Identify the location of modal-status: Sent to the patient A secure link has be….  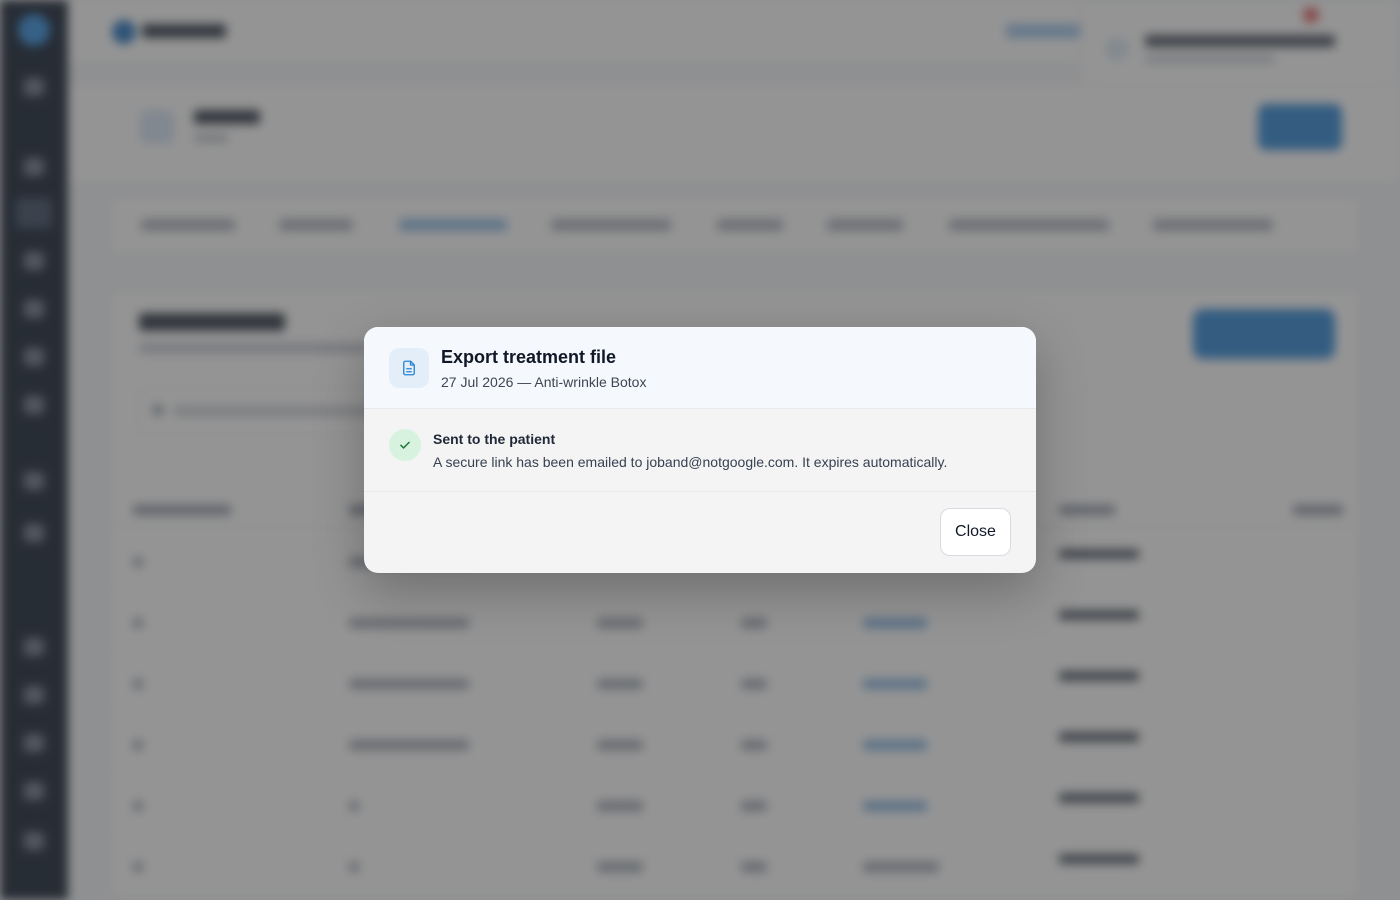
(700, 450).